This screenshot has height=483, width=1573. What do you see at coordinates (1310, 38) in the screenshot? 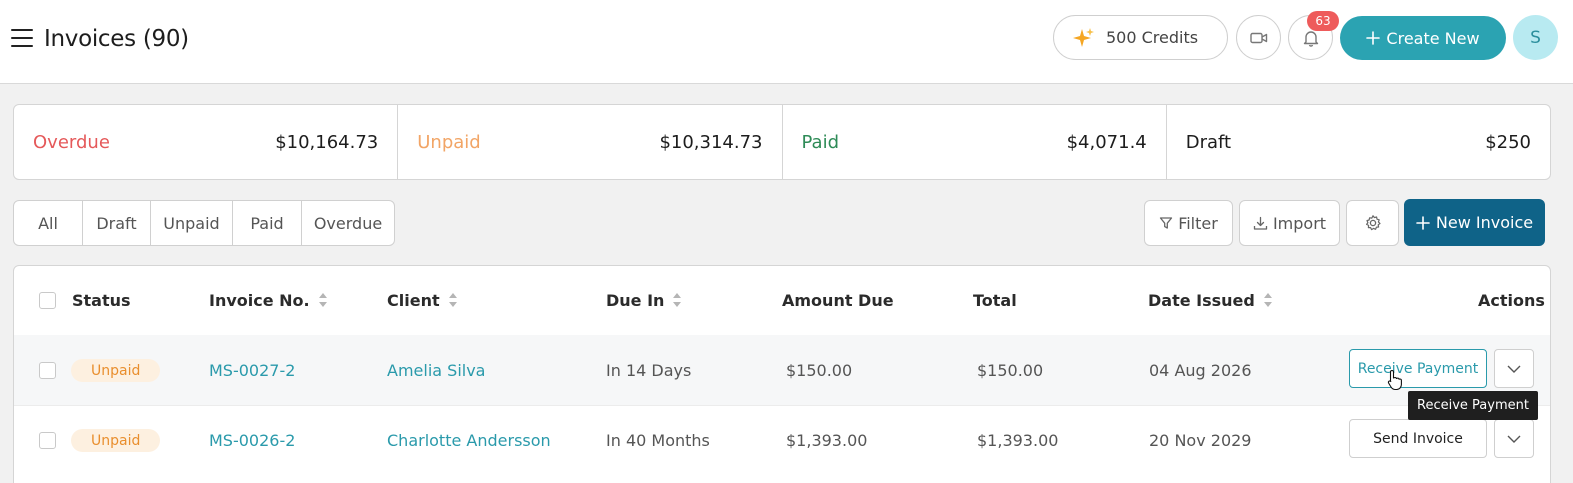
I see `bell-icon` at bounding box center [1310, 38].